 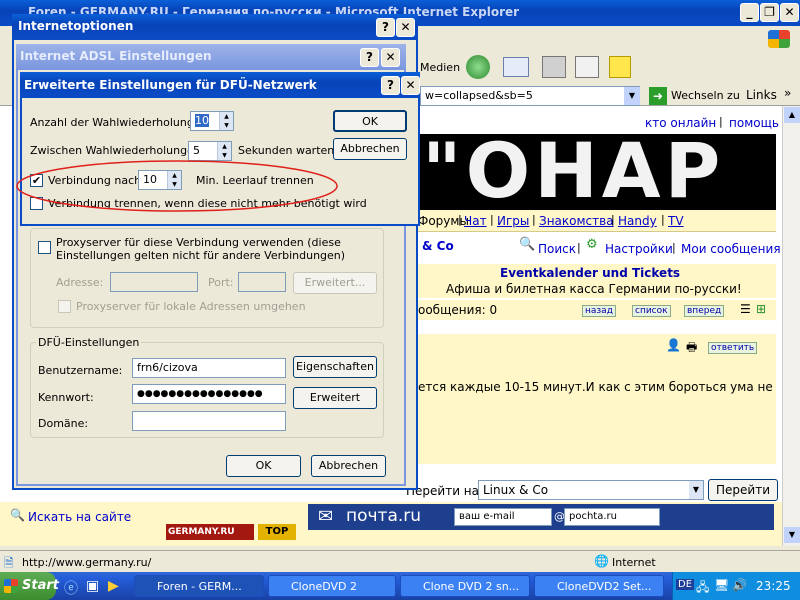 What do you see at coordinates (209, 368) in the screenshot?
I see `benutzername-input: frn6/cizova` at bounding box center [209, 368].